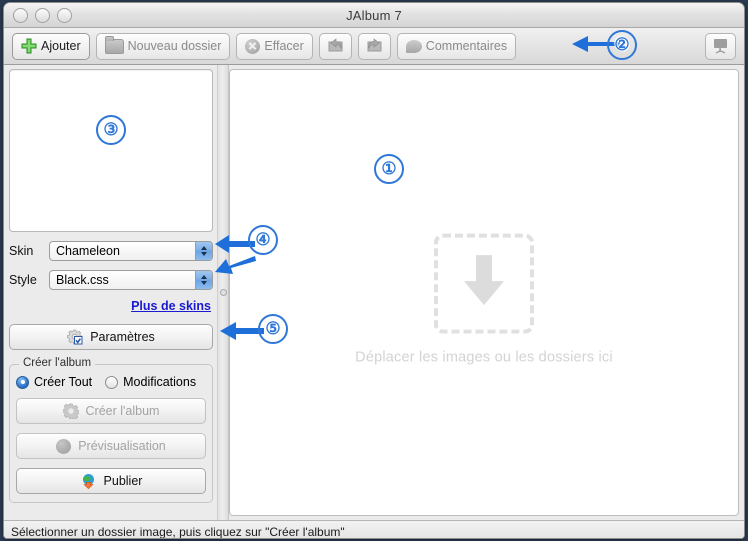 Image resolution: width=748 pixels, height=541 pixels. What do you see at coordinates (63, 382) in the screenshot?
I see `radio-create-all-label: Créer Tout` at bounding box center [63, 382].